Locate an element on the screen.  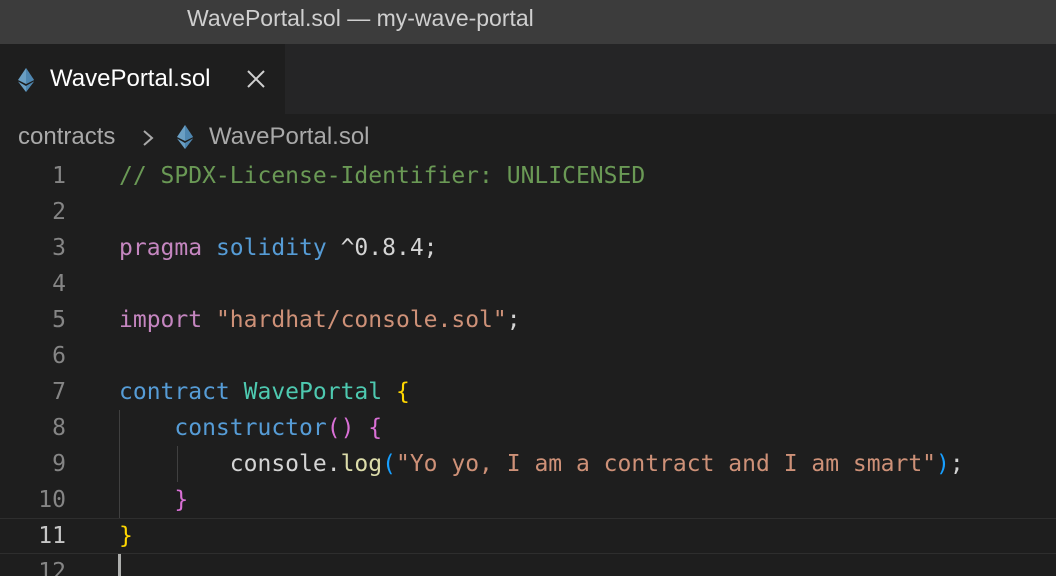
code-line: 1 // SPDX-License-Identifier: UNLICENSED is located at coordinates (528, 176).